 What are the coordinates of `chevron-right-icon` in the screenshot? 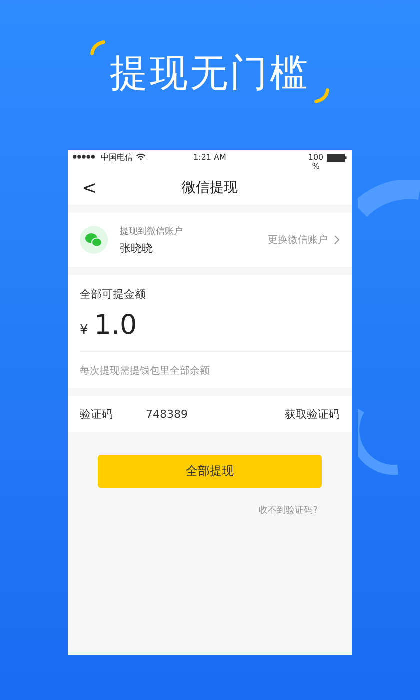 It's located at (337, 240).